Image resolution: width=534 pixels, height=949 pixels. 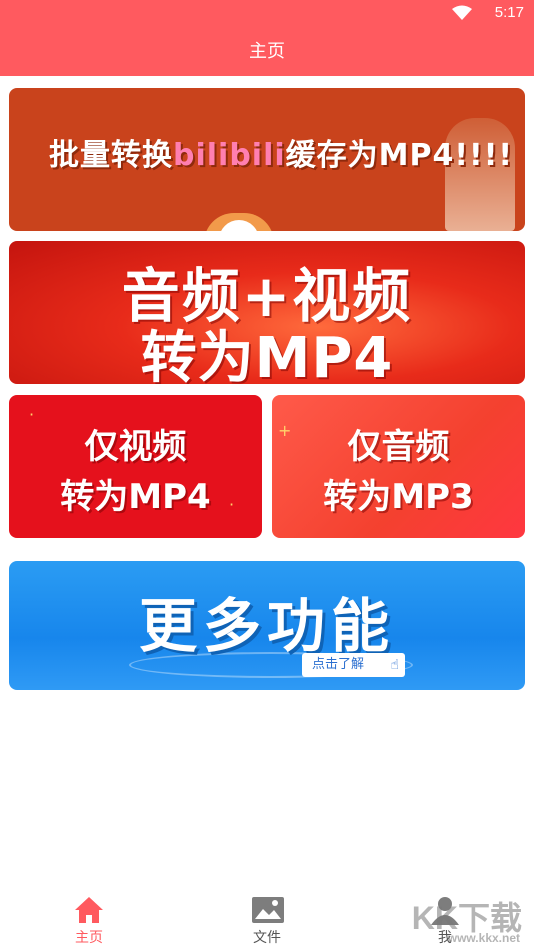 I want to click on banner-line1: 仅音频, so click(x=398, y=447).